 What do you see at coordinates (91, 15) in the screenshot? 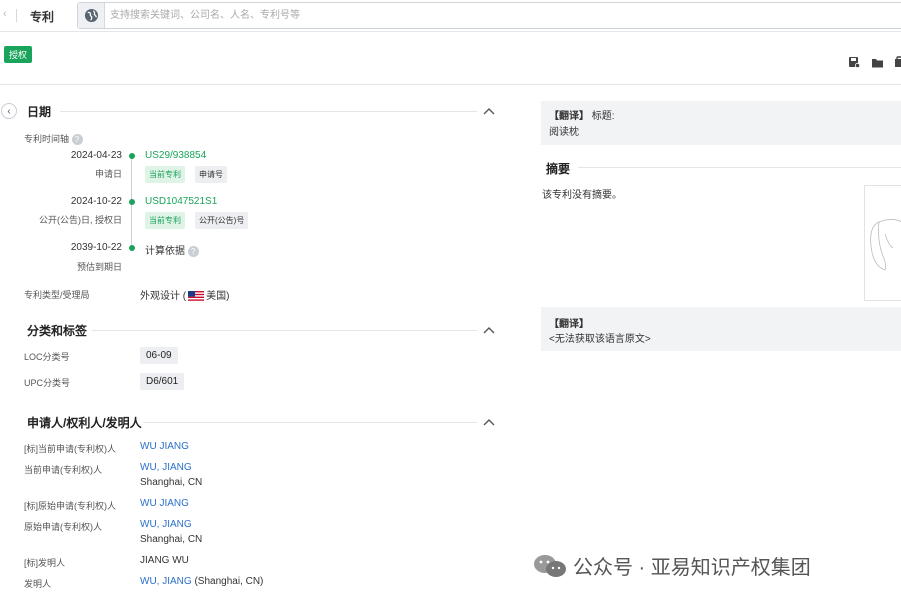
I see `globe-icon` at bounding box center [91, 15].